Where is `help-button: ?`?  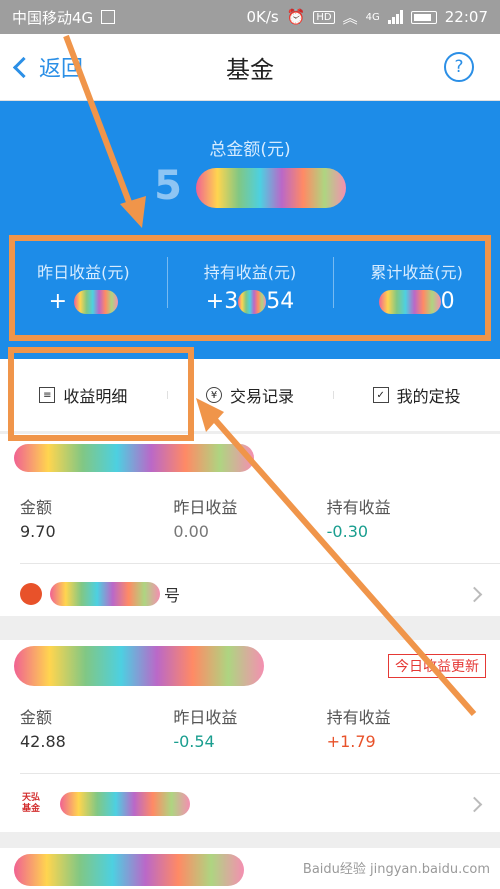 help-button: ? is located at coordinates (459, 67).